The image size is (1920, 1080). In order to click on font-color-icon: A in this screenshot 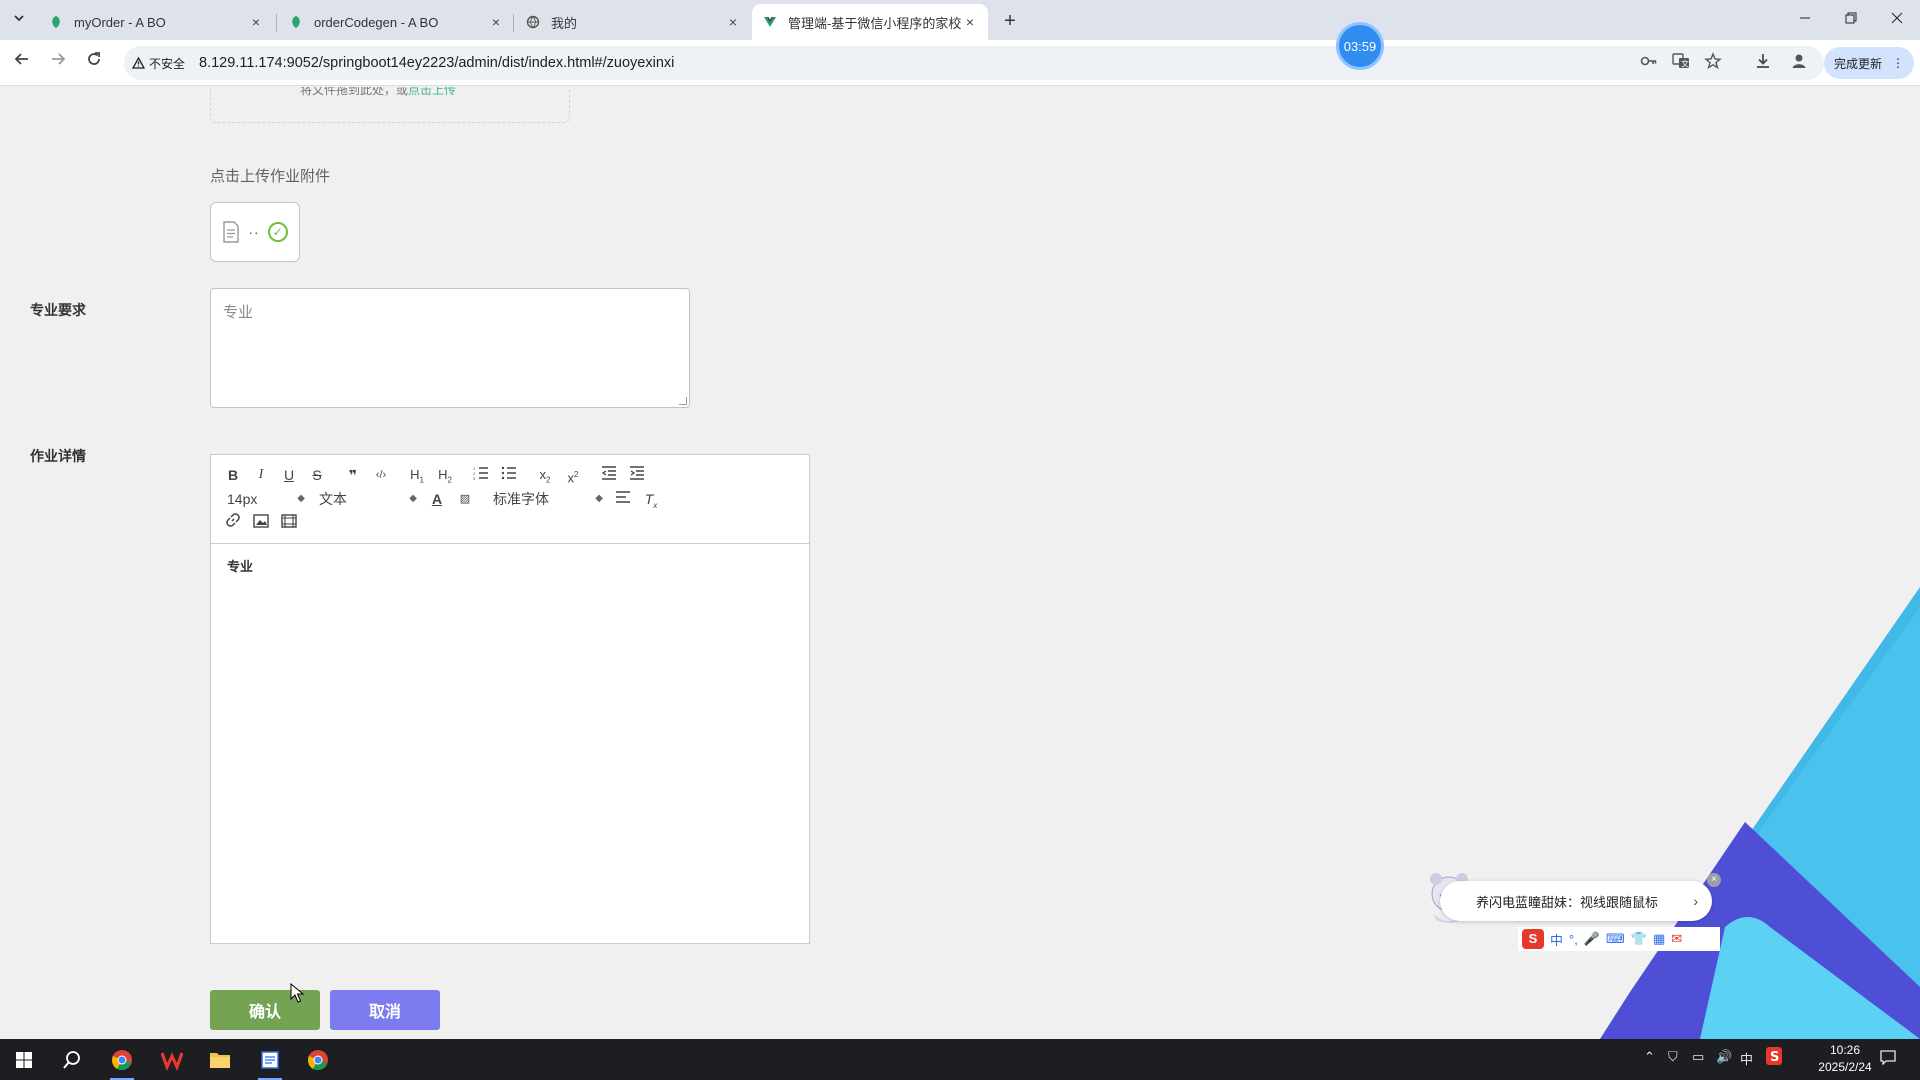, I will do `click(437, 499)`.